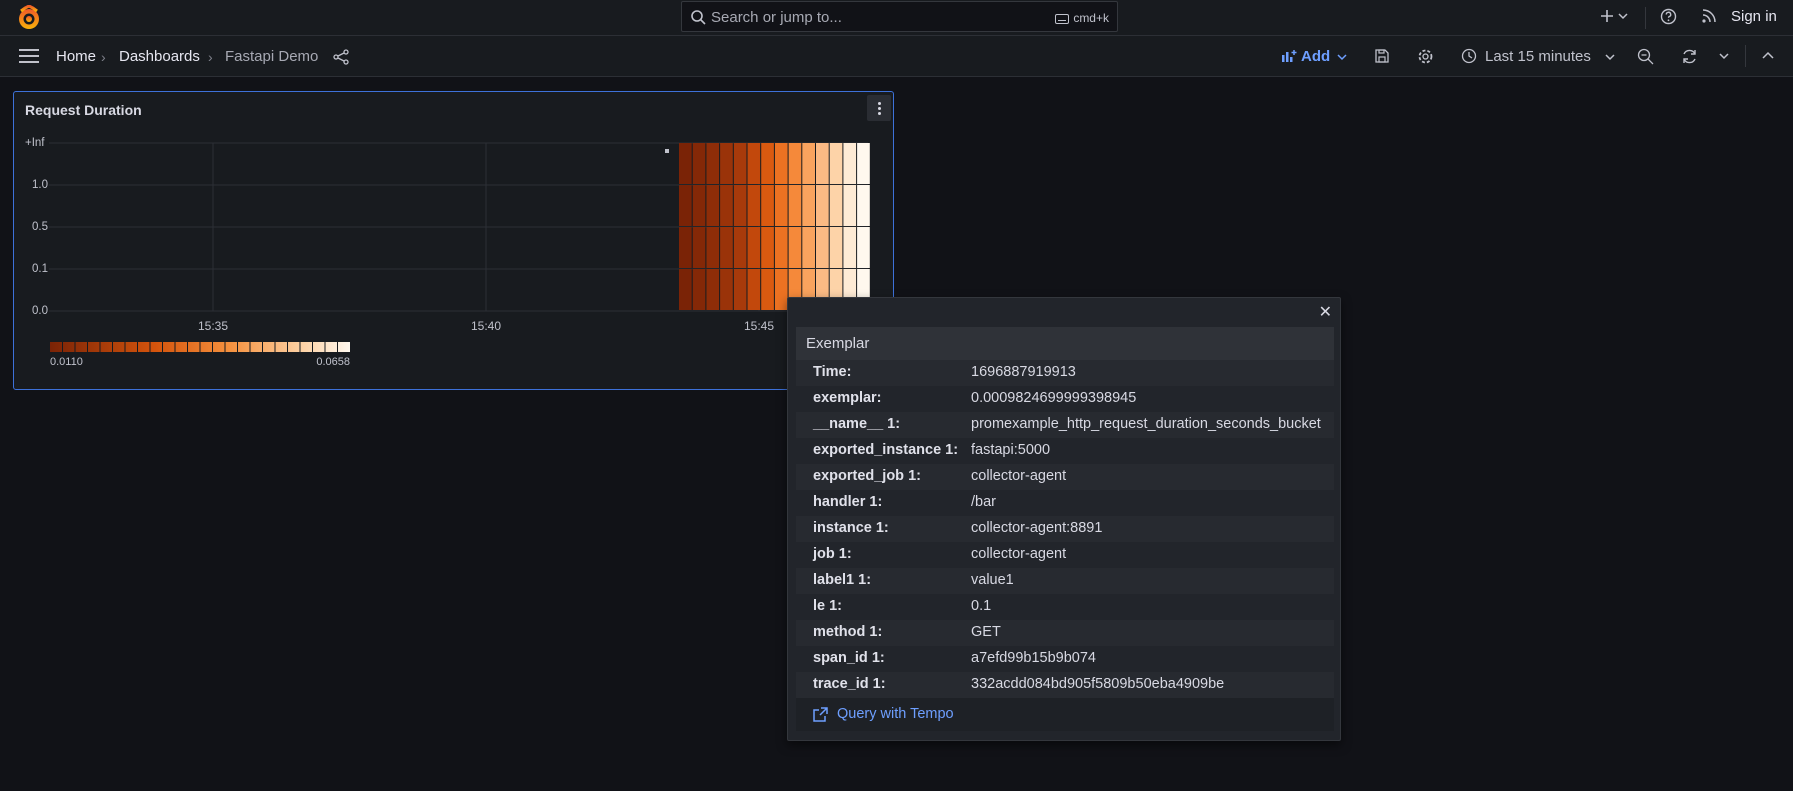 The width and height of the screenshot is (1793, 791). What do you see at coordinates (1325, 312) in the screenshot?
I see `close-icon: ✕` at bounding box center [1325, 312].